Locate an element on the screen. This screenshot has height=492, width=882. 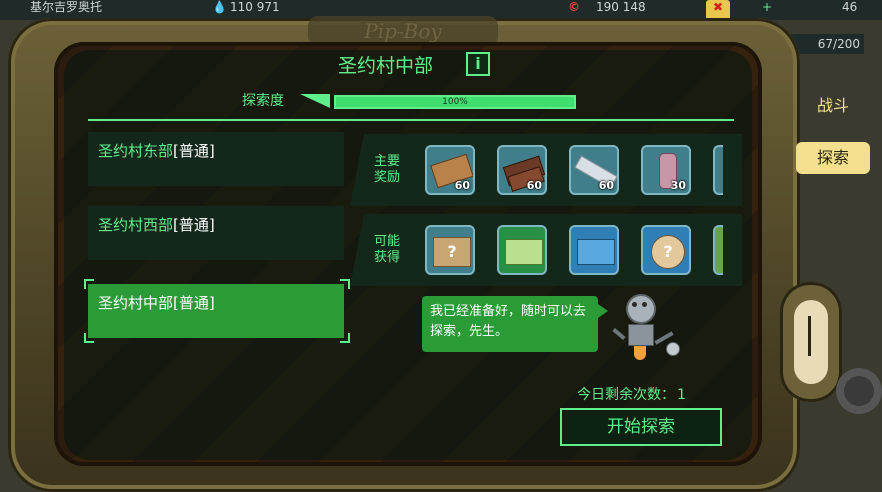
region-item-east: 圣约村东部[普通] is located at coordinates (216, 159).